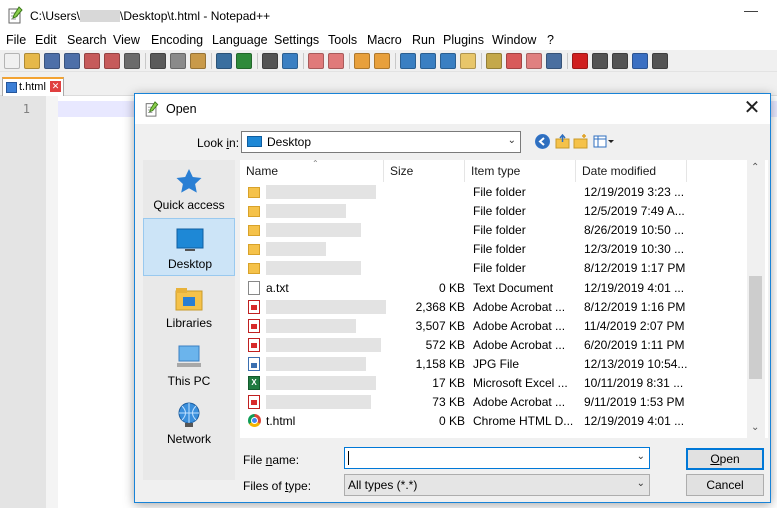  I want to click on close-all-icon, so click(112, 61).